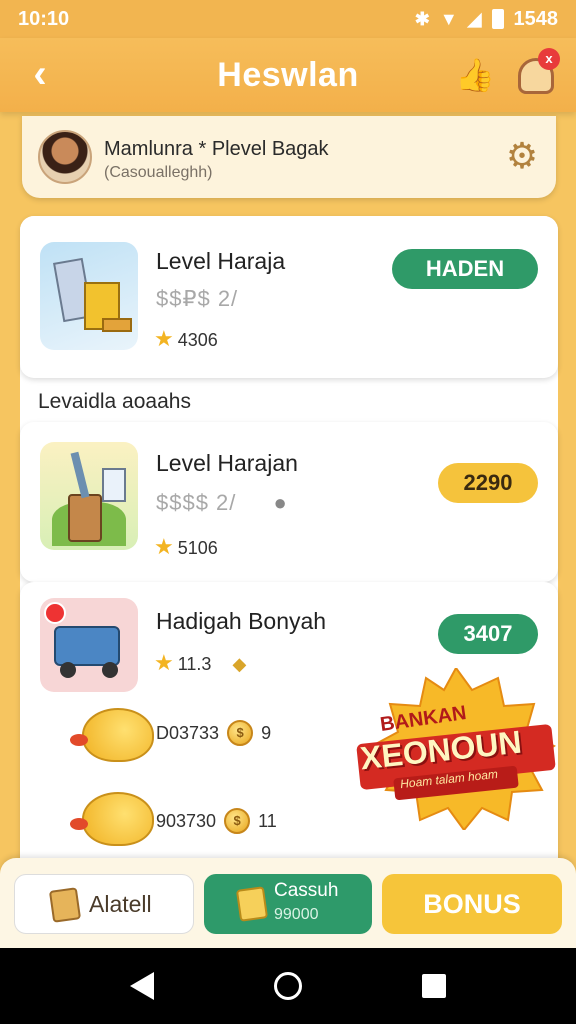 The width and height of the screenshot is (576, 1024). I want to click on cash-tab-button: Cassuh 99000, so click(288, 904).